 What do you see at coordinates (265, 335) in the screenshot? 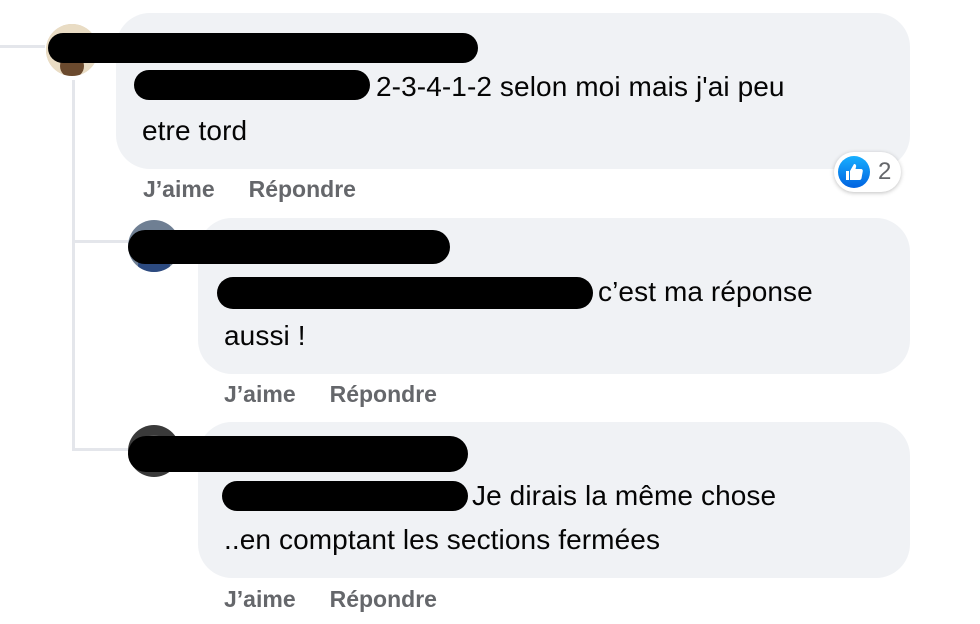
I see `reply-text-continued: aussi !` at bounding box center [265, 335].